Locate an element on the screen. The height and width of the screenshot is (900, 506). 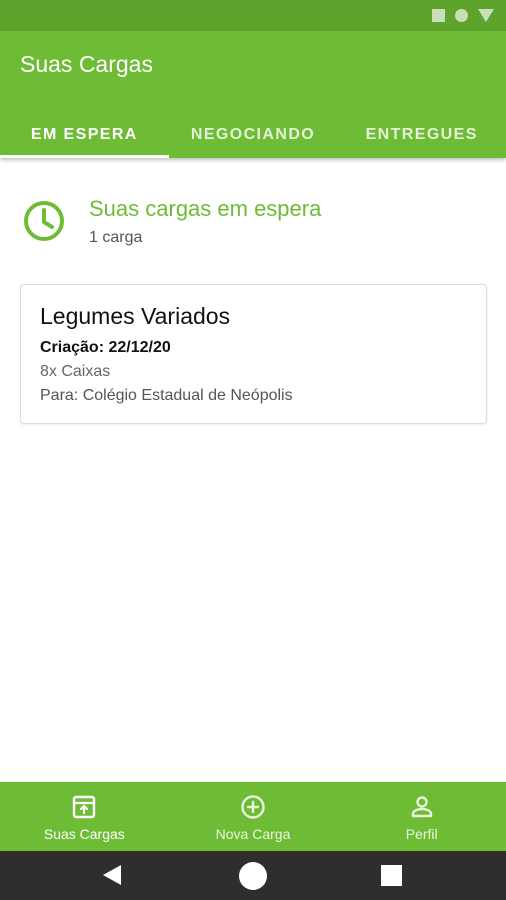
tab-label: NEGOCIANDO is located at coordinates (253, 134).